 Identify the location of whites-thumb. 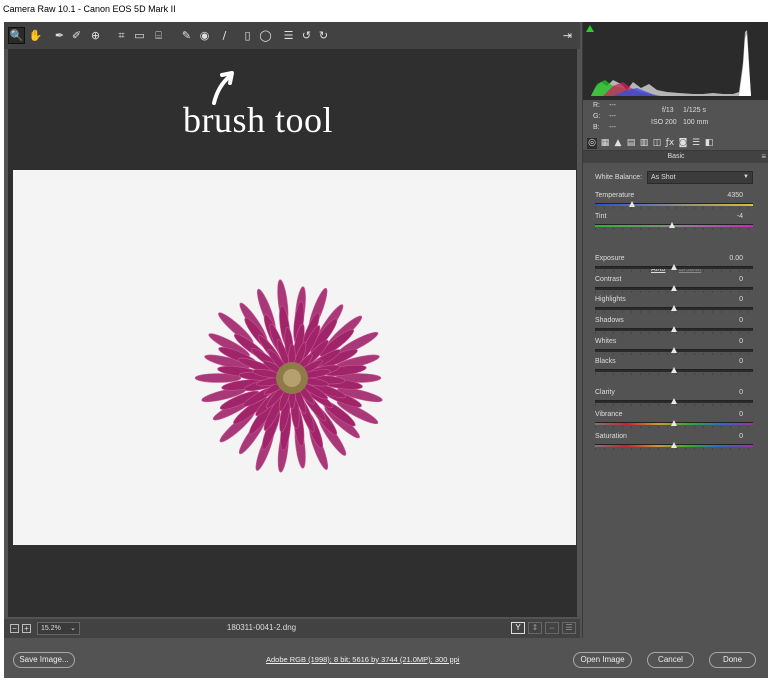
(673, 350).